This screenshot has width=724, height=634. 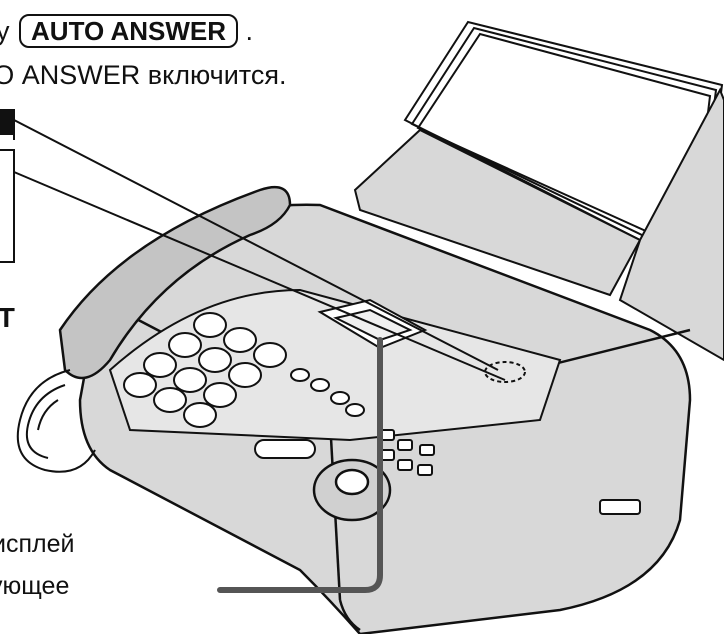 What do you see at coordinates (129, 31) in the screenshot?
I see `auto-answer-key: AUTO ANSWER` at bounding box center [129, 31].